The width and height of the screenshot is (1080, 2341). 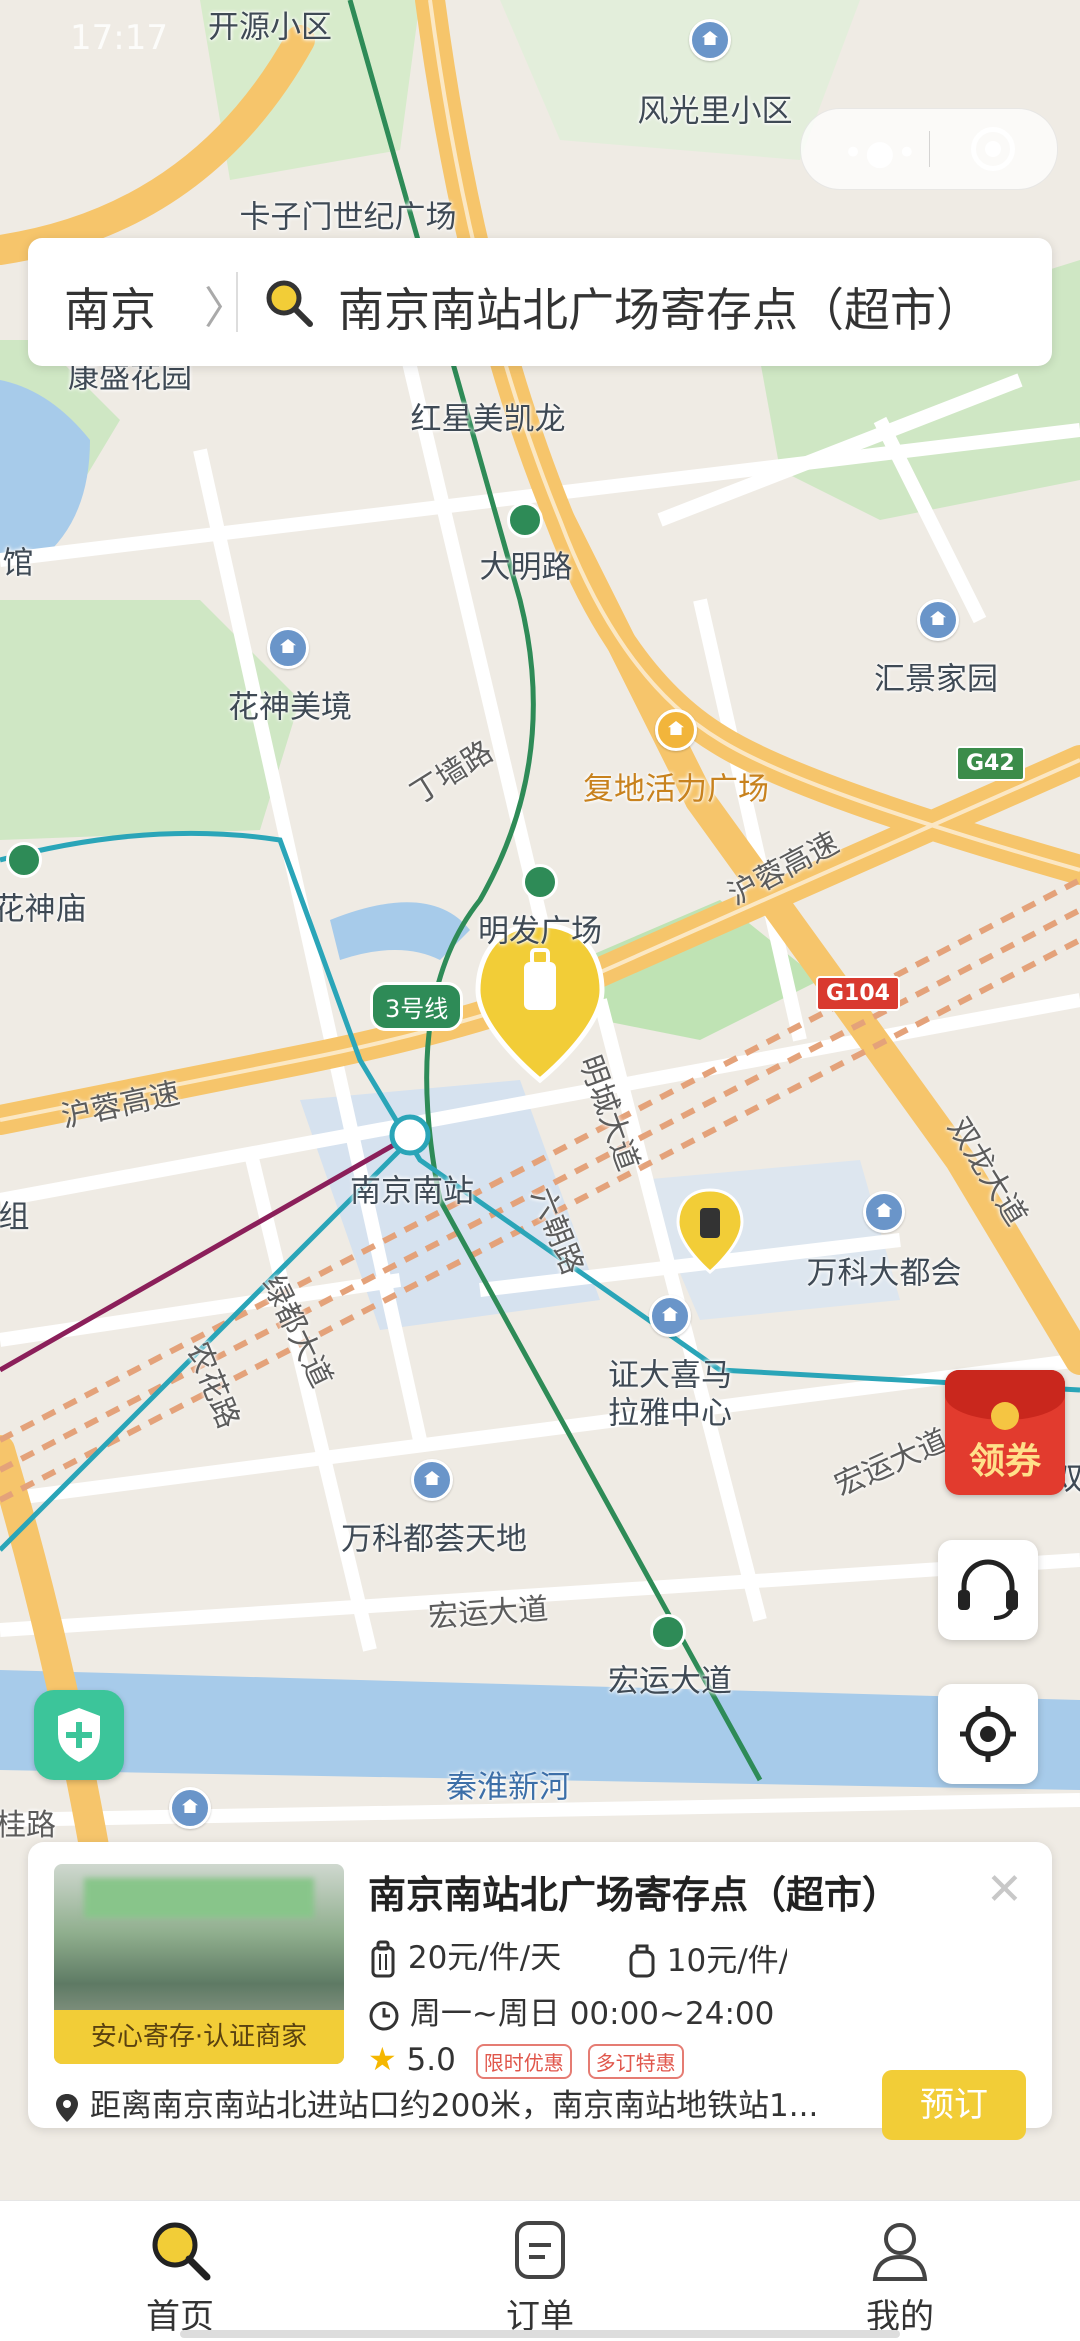 I want to click on envelope-seal-icon, so click(x=1005, y=1416).